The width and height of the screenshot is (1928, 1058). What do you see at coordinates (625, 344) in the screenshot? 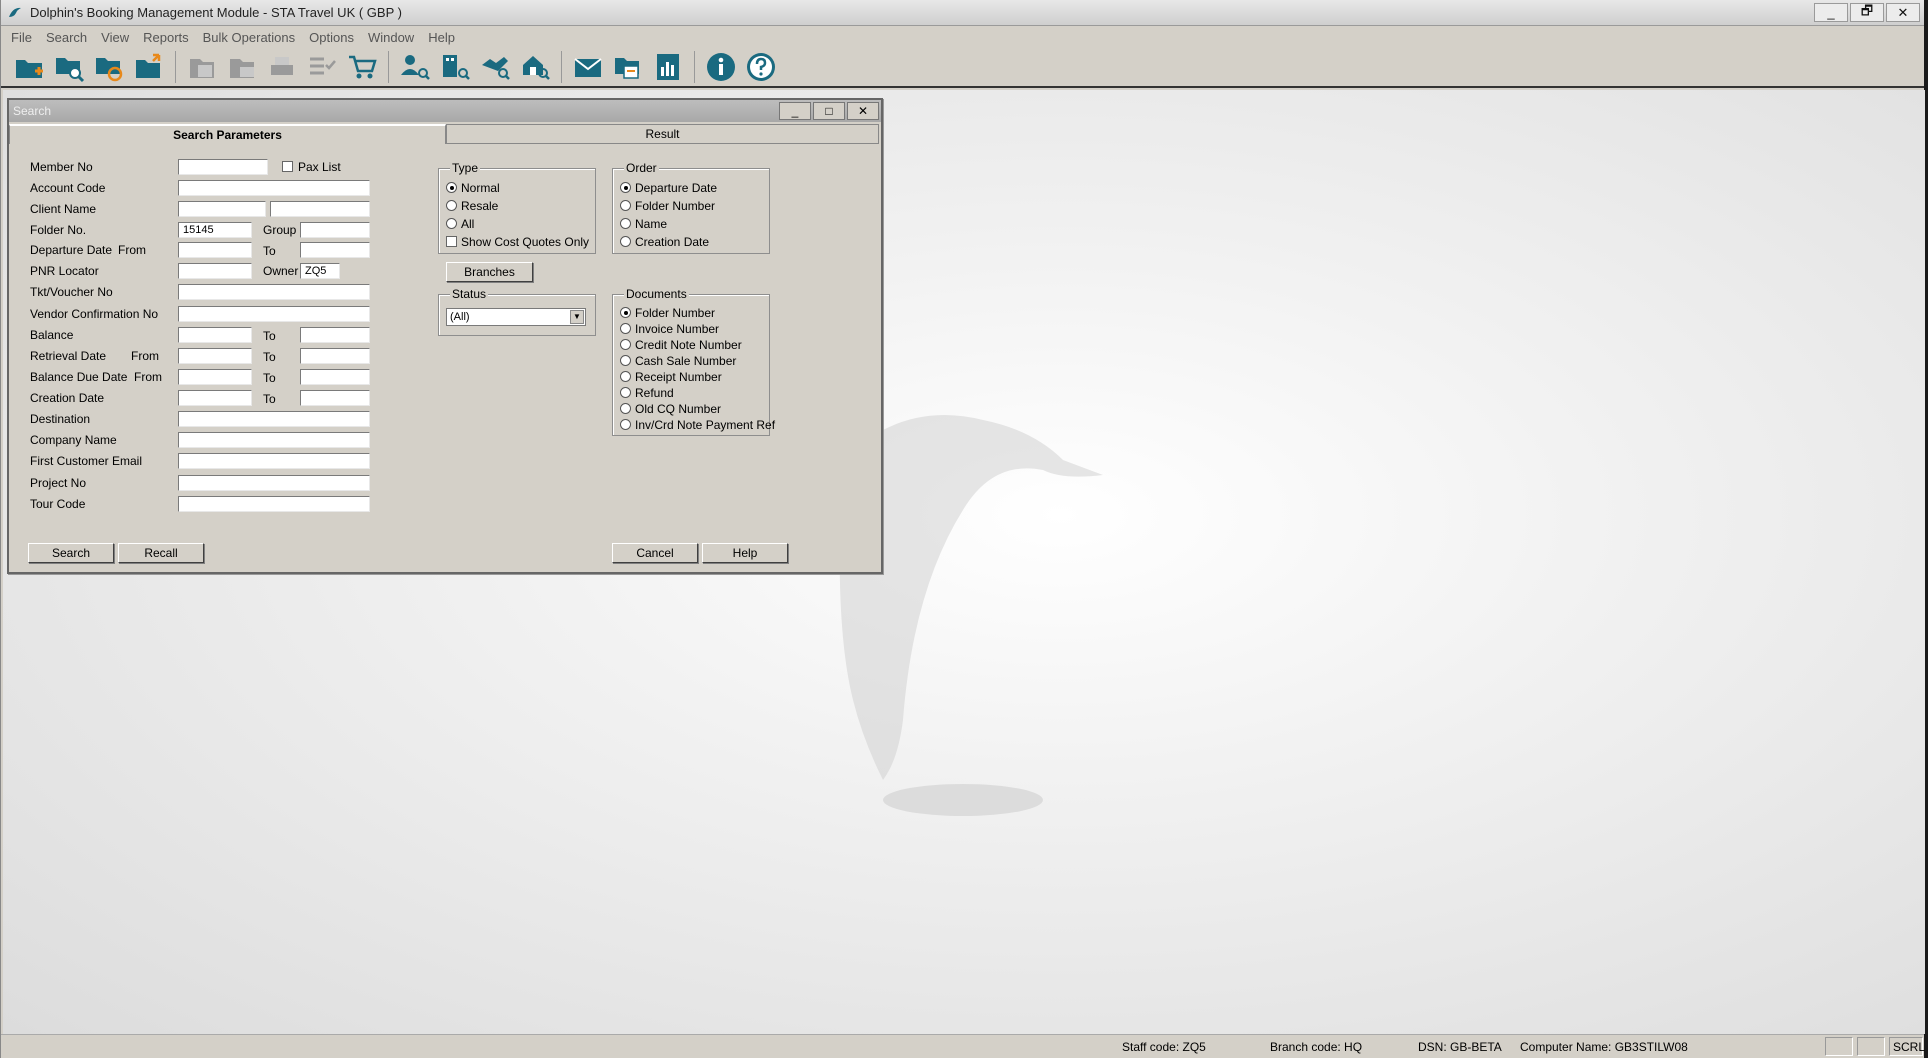
I see `doc-credit-note-radio` at bounding box center [625, 344].